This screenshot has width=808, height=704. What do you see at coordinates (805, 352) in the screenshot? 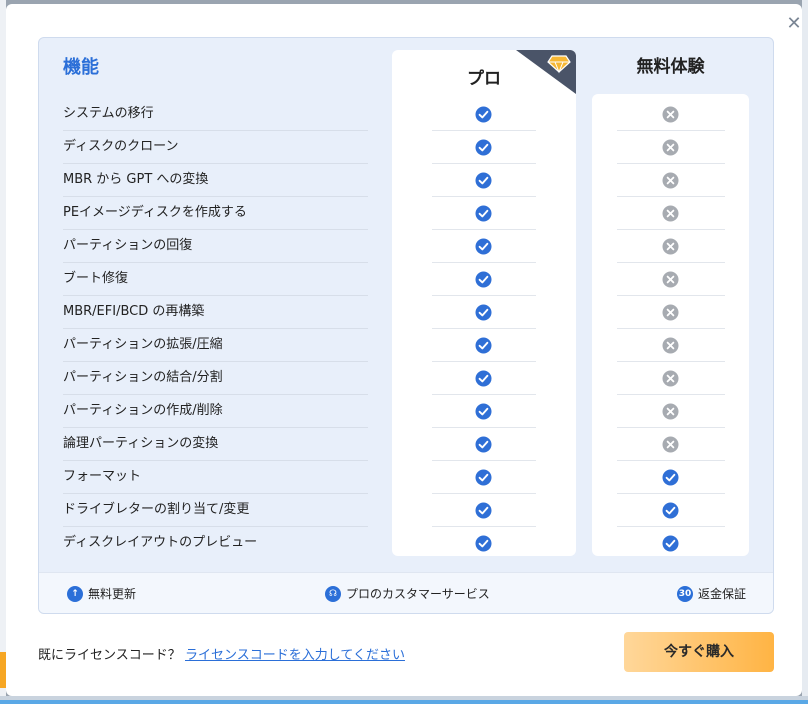
I see `background-window-edge-right` at bounding box center [805, 352].